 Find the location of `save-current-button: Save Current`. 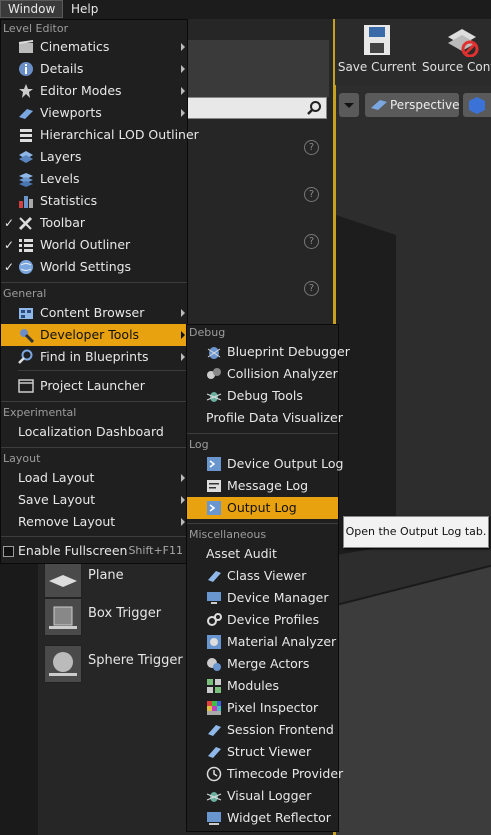

save-current-button: Save Current is located at coordinates (377, 52).